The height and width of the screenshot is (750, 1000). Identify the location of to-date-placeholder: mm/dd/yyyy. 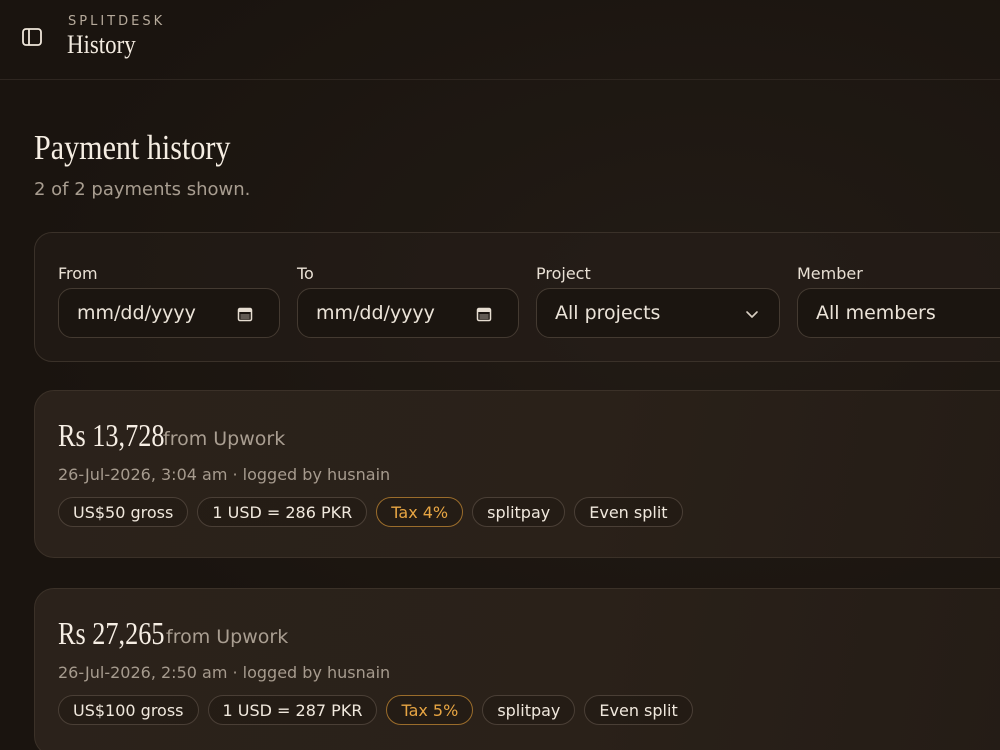
(375, 313).